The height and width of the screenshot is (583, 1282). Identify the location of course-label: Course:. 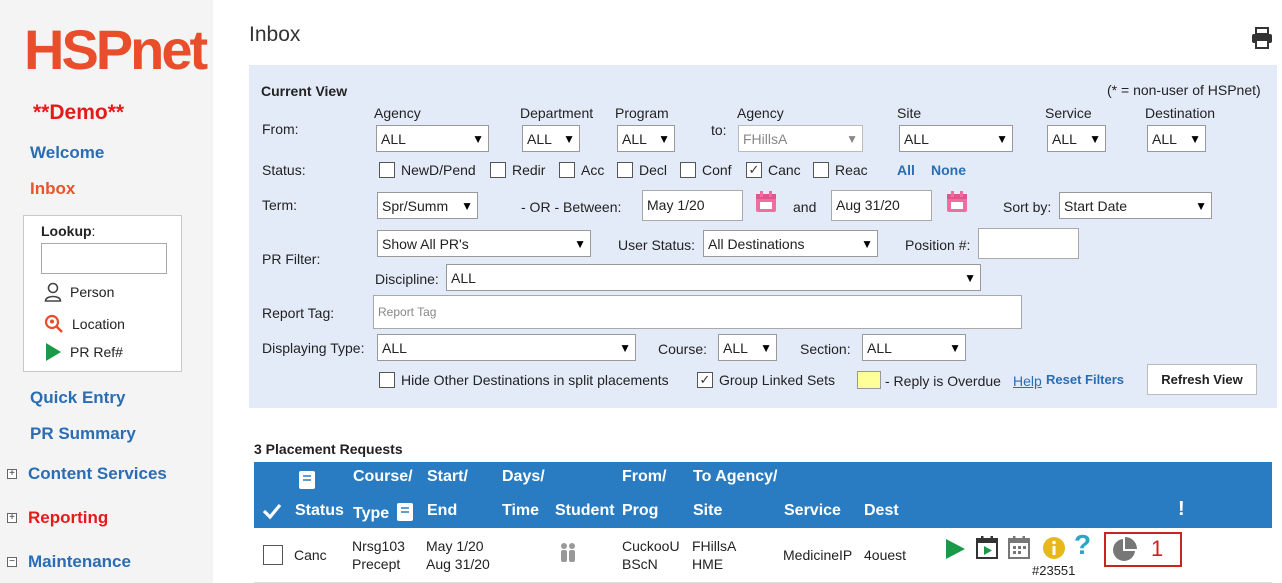
(683, 349).